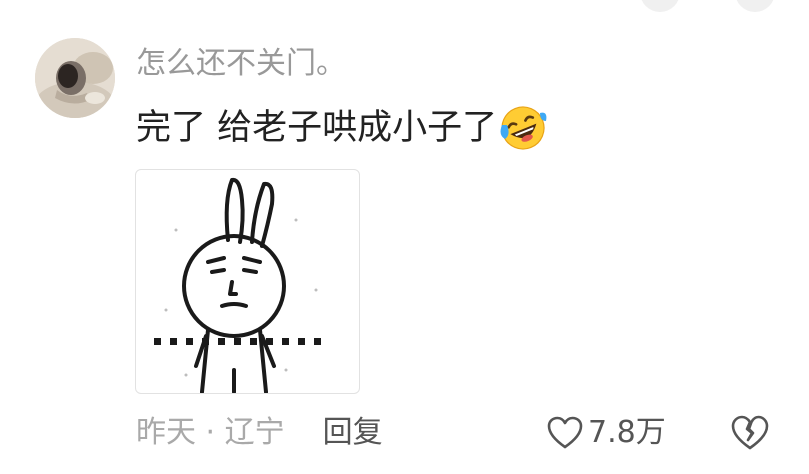 The width and height of the screenshot is (809, 474). I want to click on broken-heart-icon, so click(750, 432).